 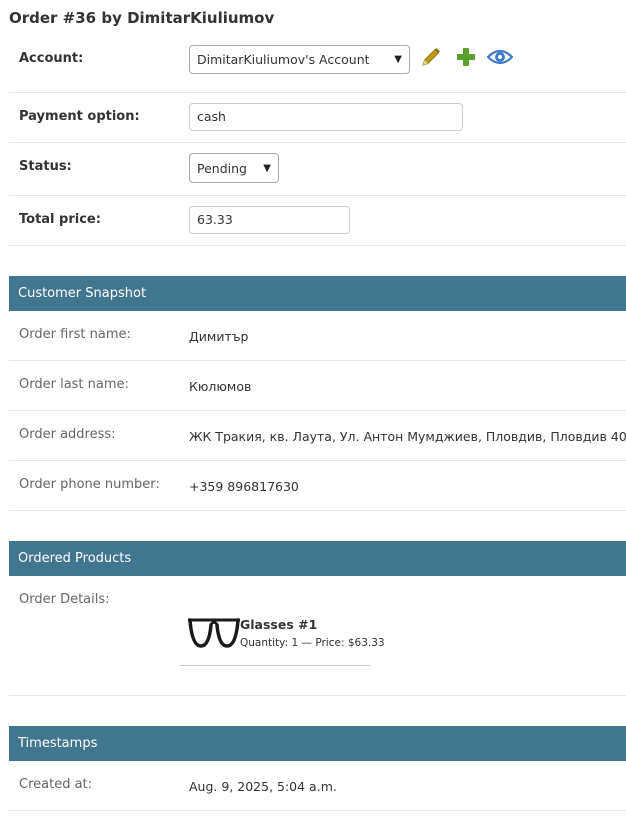 What do you see at coordinates (45, 166) in the screenshot?
I see `status-label: Status:` at bounding box center [45, 166].